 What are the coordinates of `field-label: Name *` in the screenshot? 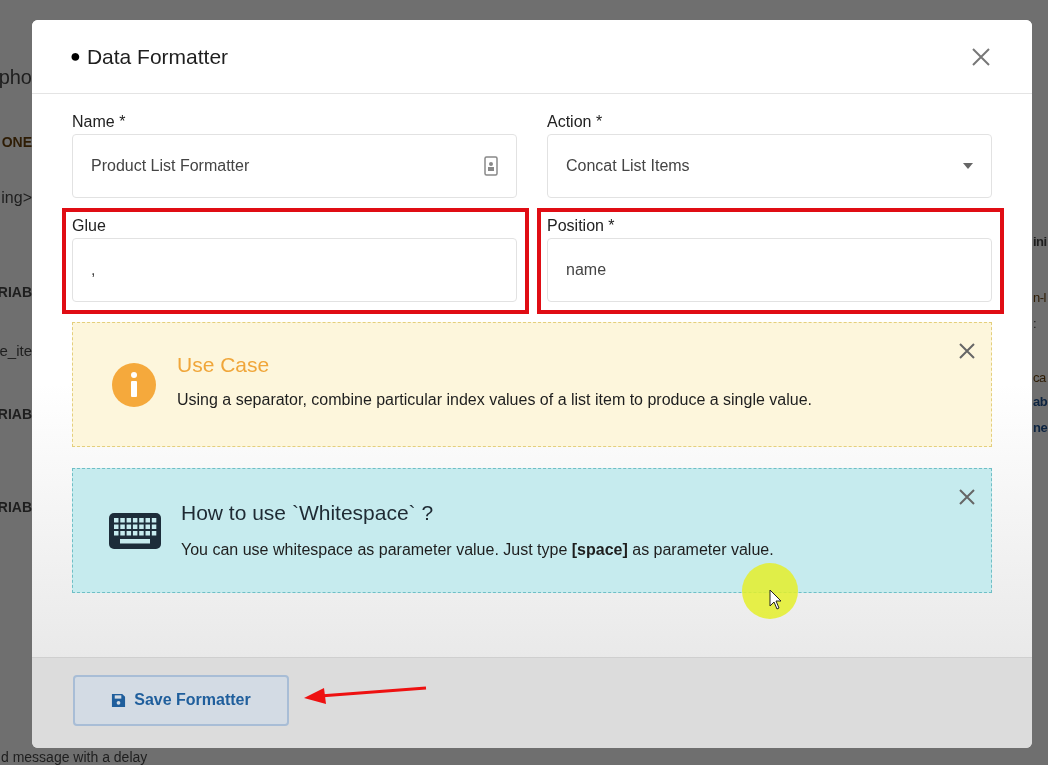 It's located at (99, 122).